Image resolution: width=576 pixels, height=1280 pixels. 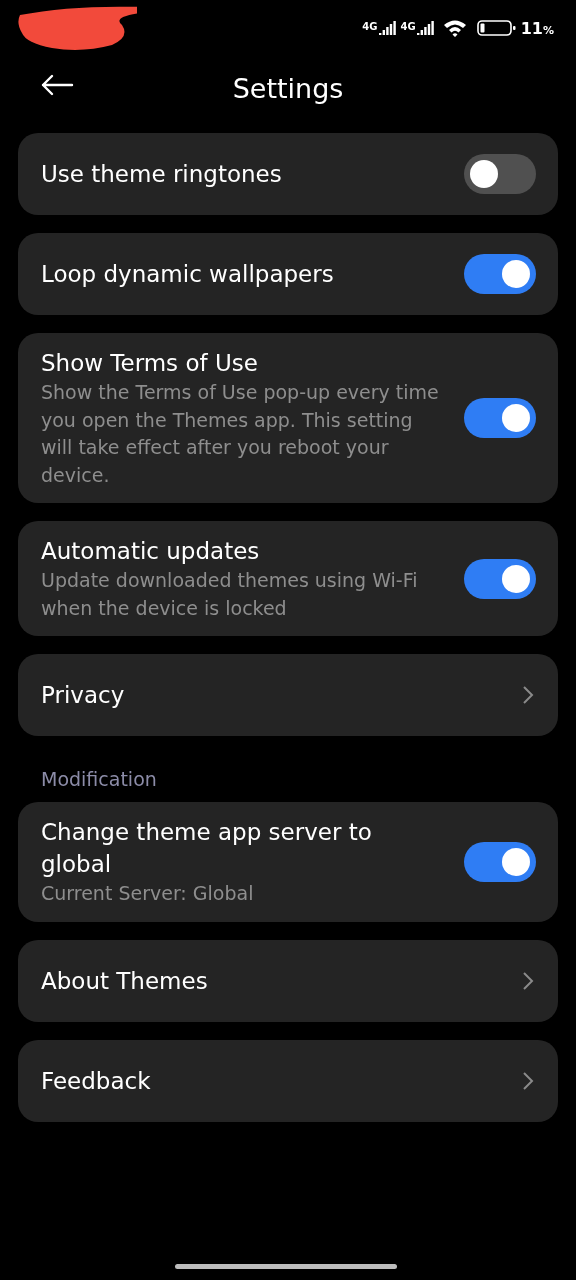 I want to click on page-title: Settings, so click(x=288, y=88).